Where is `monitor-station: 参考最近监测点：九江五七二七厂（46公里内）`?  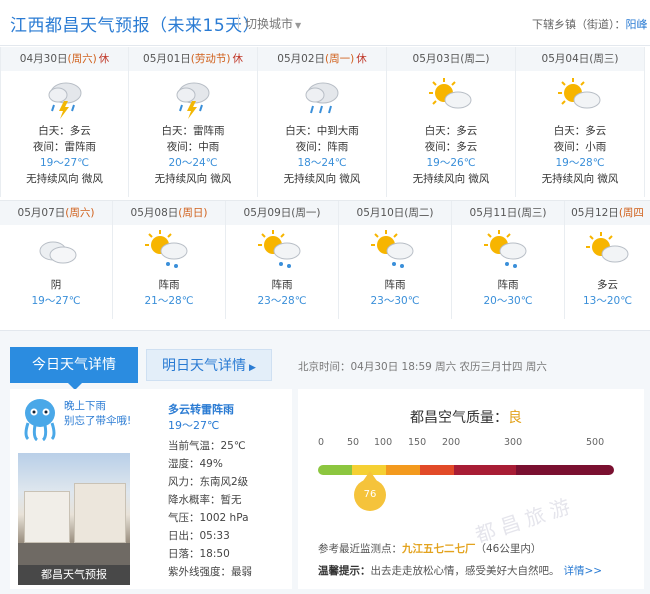 monitor-station: 参考最近监测点：九江五七二七厂（46公里内） is located at coordinates (429, 548).